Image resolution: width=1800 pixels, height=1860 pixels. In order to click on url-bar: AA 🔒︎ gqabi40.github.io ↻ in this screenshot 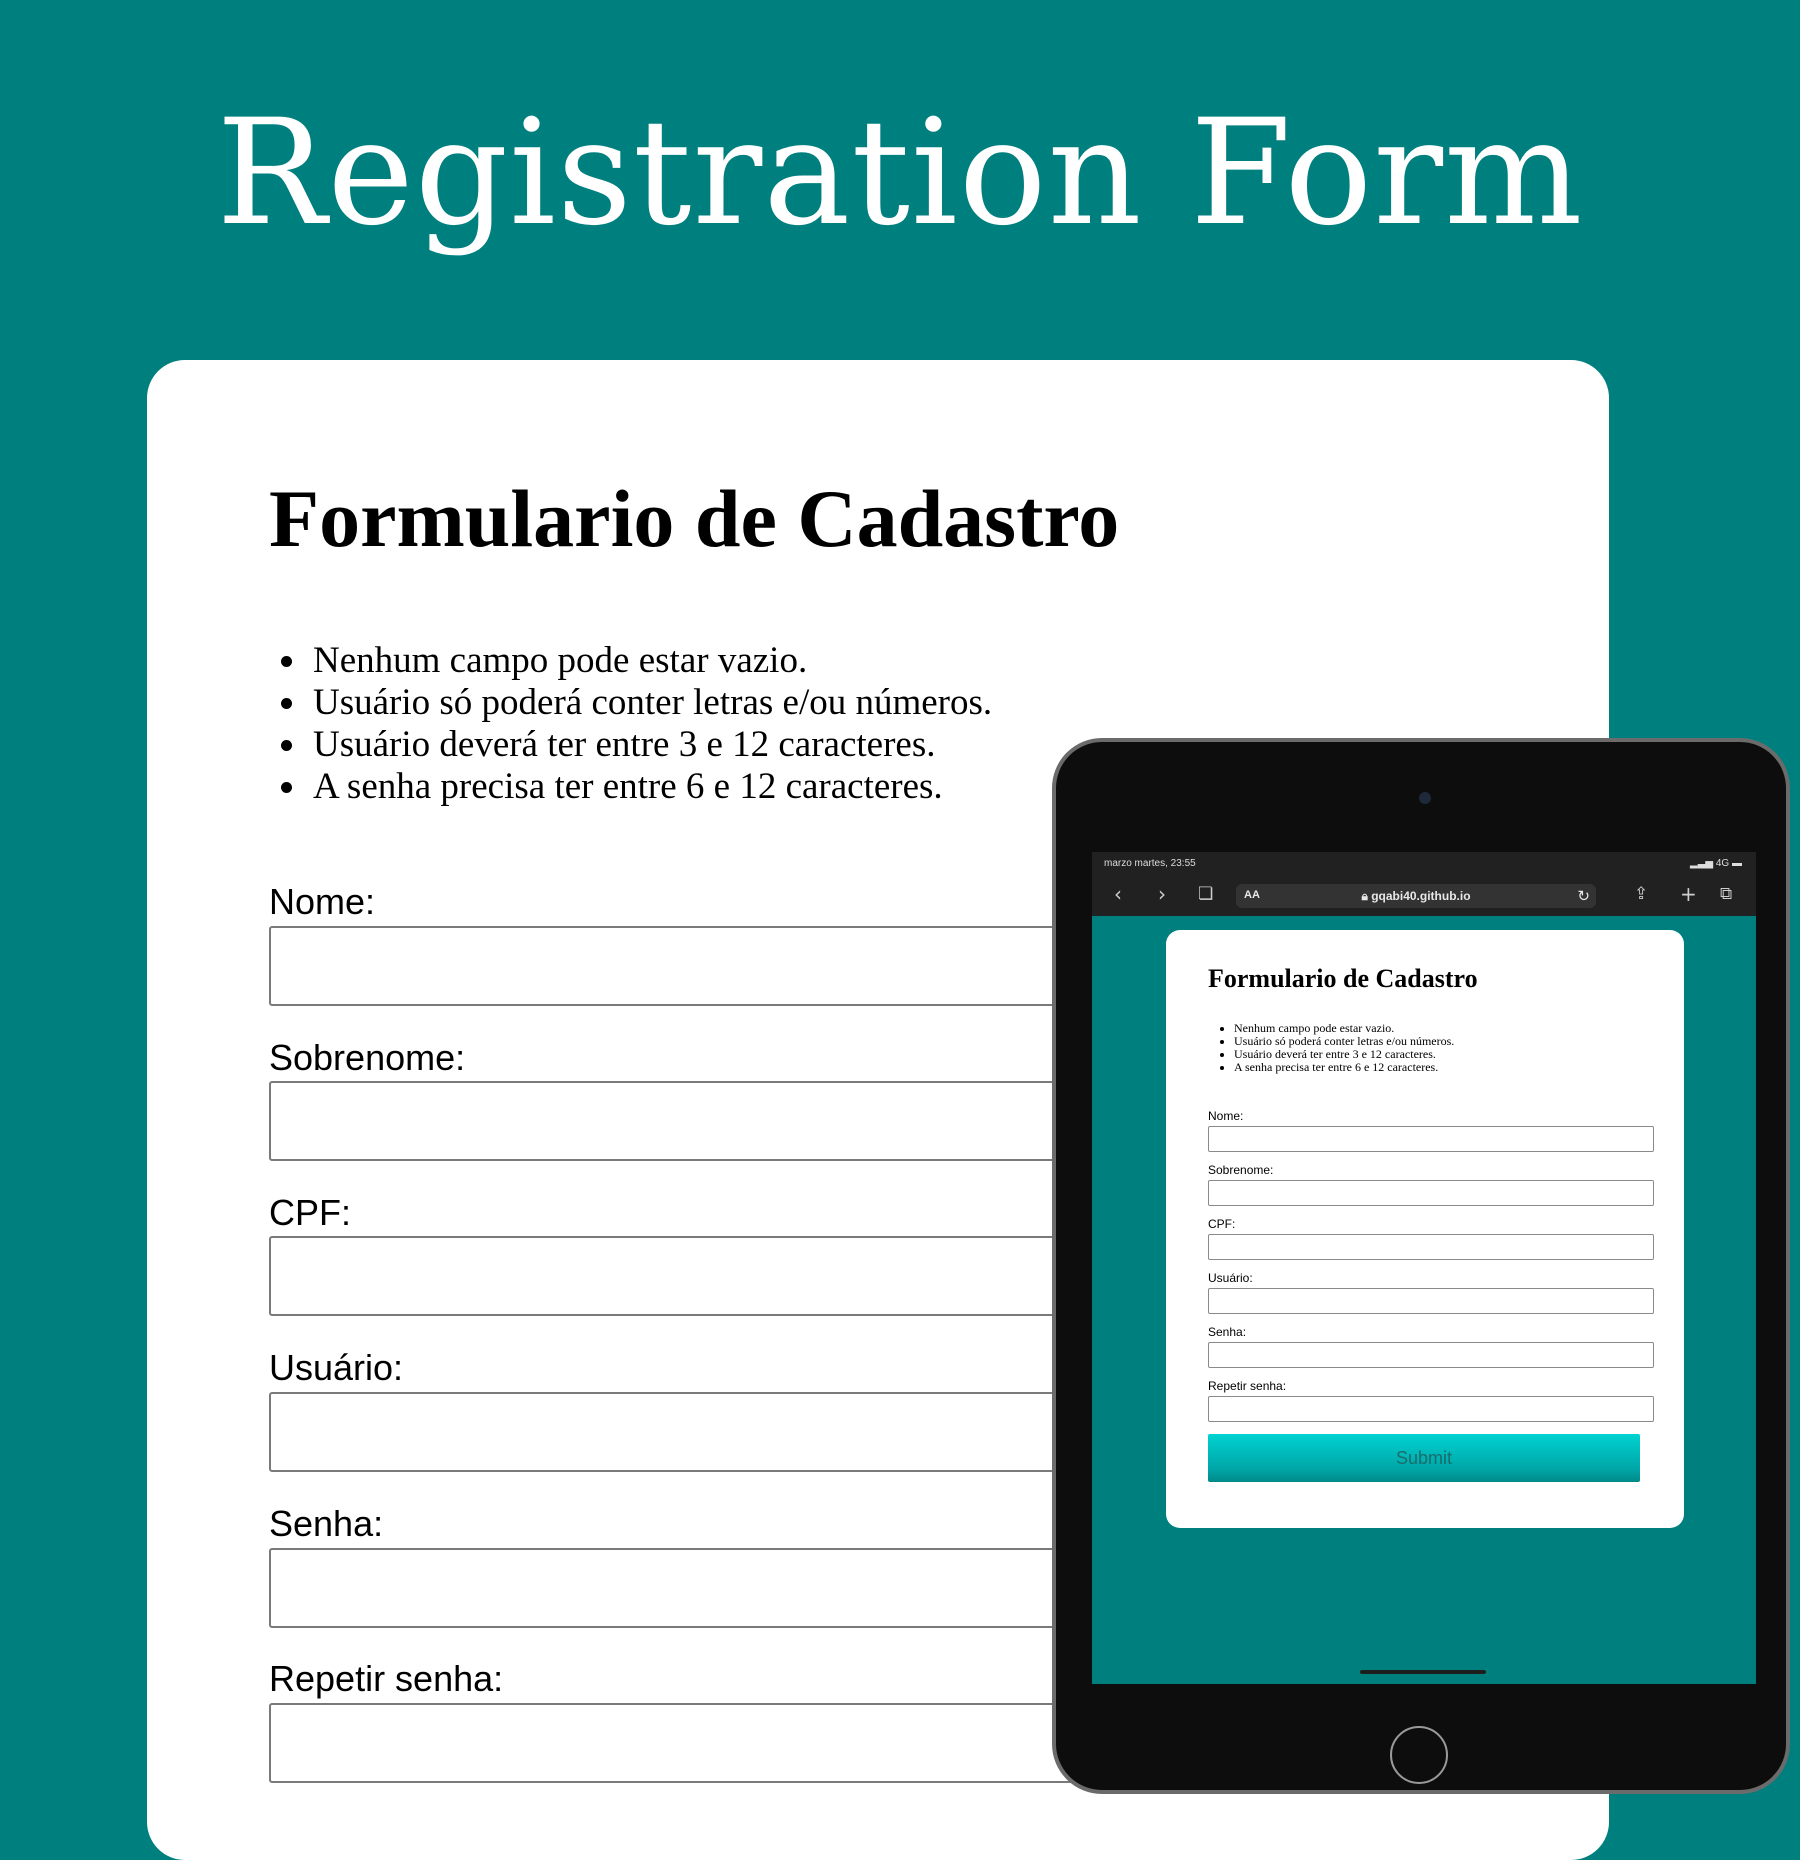, I will do `click(1416, 896)`.